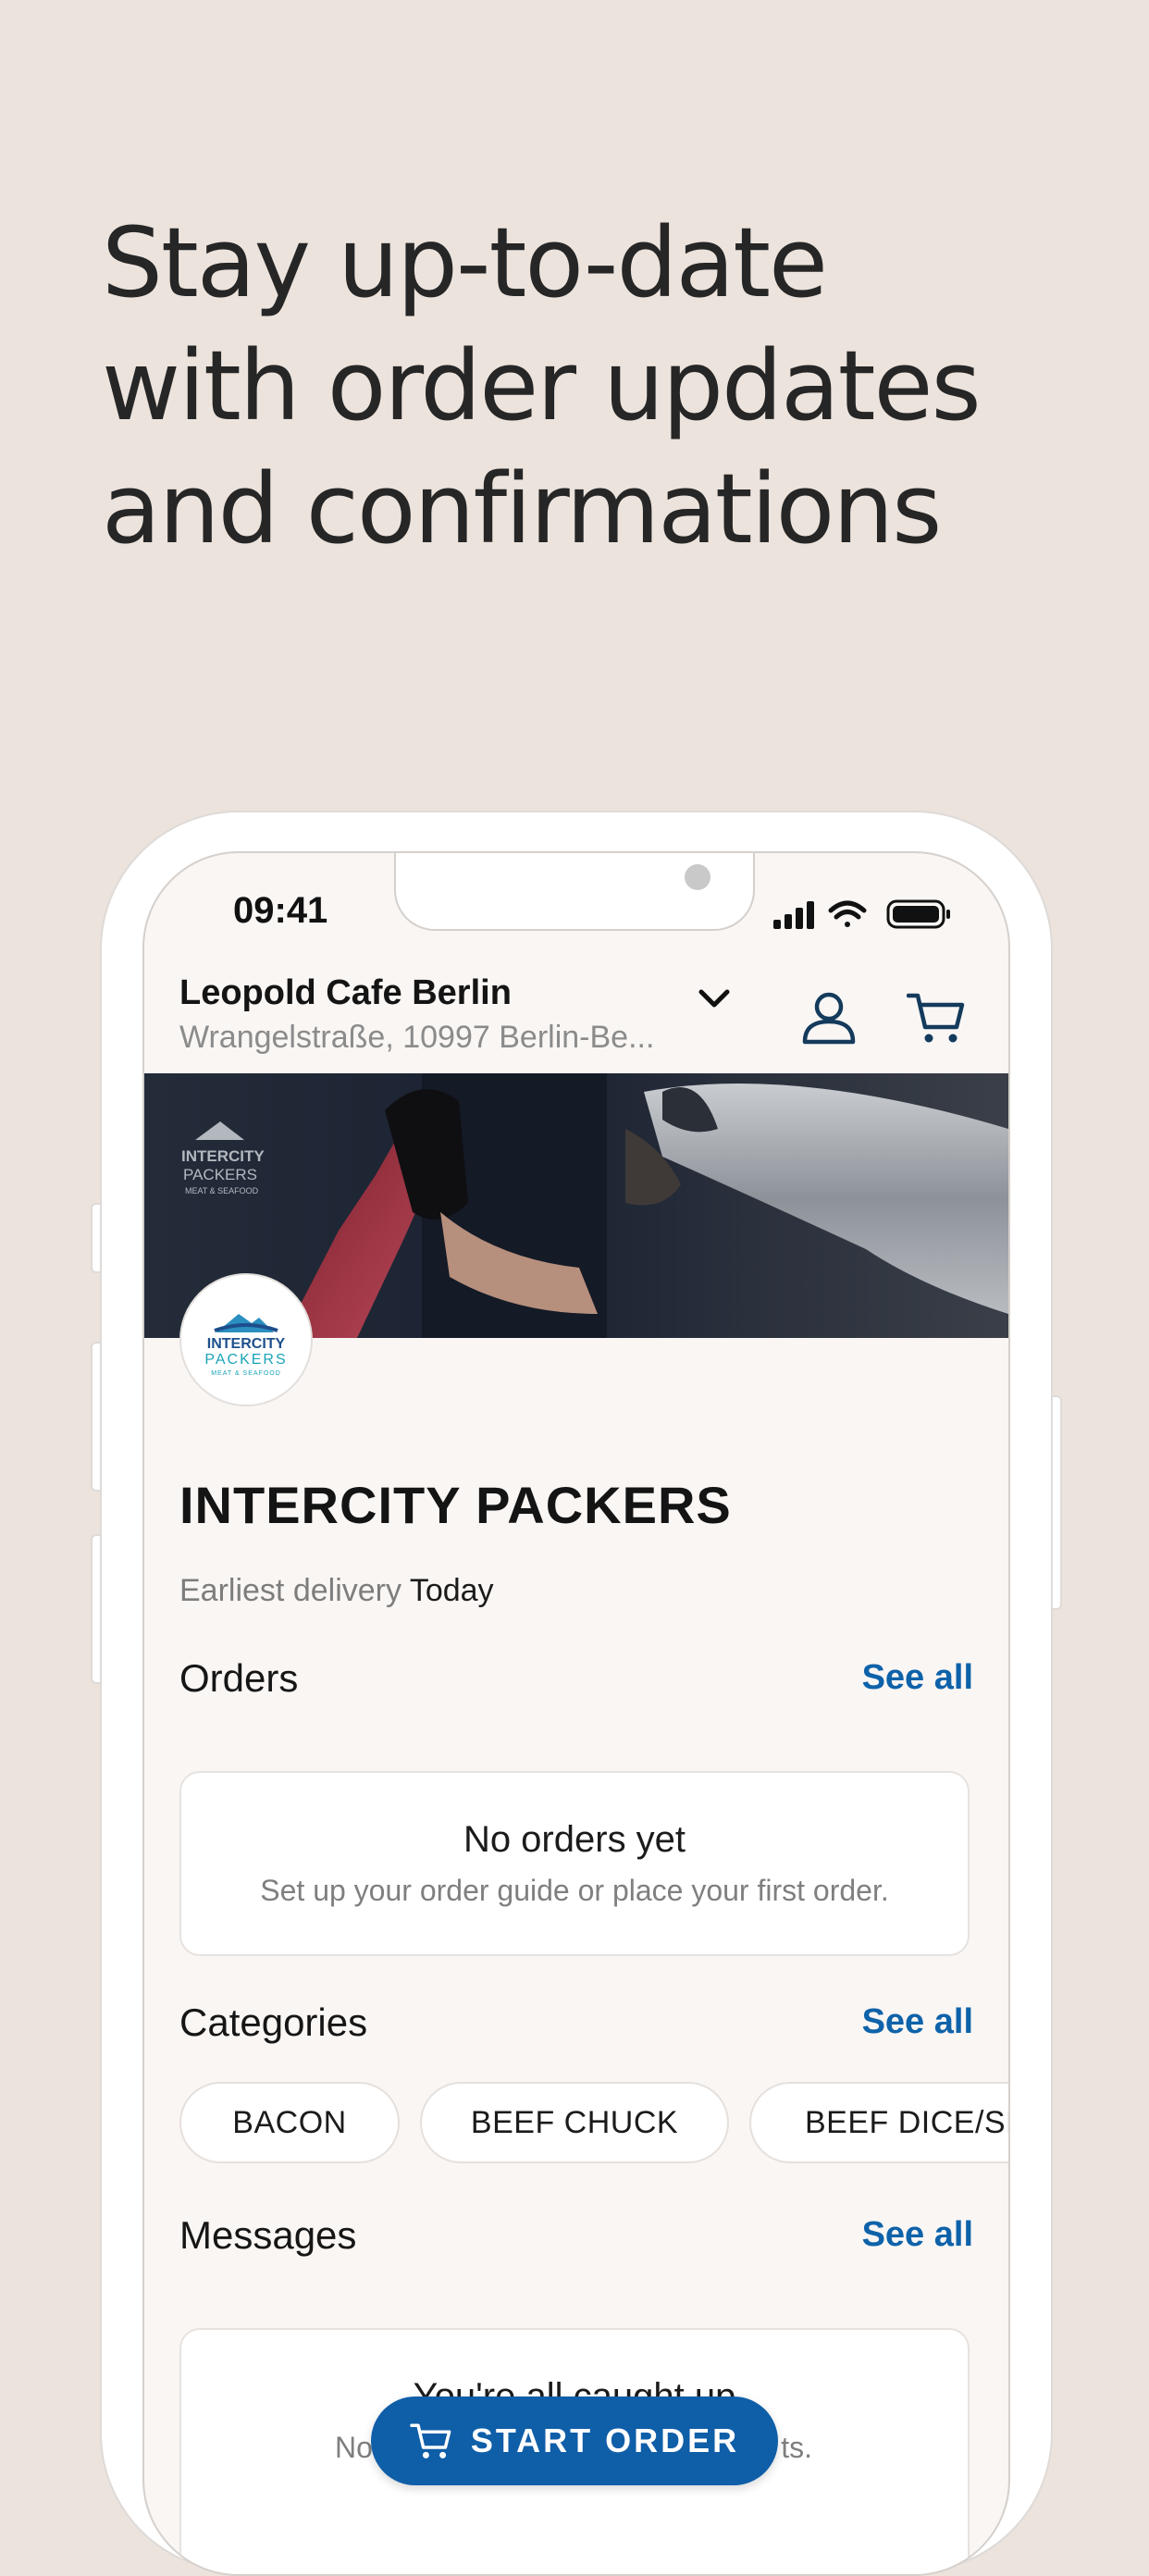 Image resolution: width=1149 pixels, height=2576 pixels. What do you see at coordinates (918, 914) in the screenshot?
I see `battery-icon` at bounding box center [918, 914].